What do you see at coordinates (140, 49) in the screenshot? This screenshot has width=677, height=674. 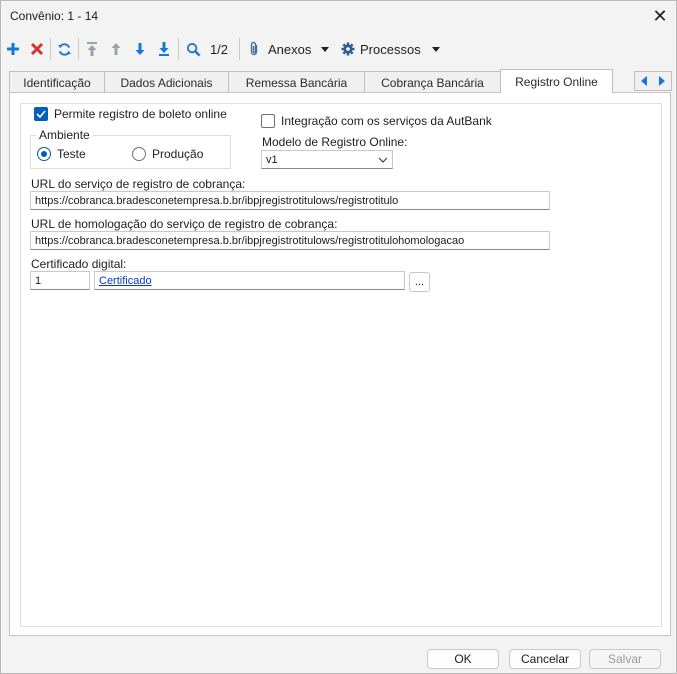 I see `down-icon` at bounding box center [140, 49].